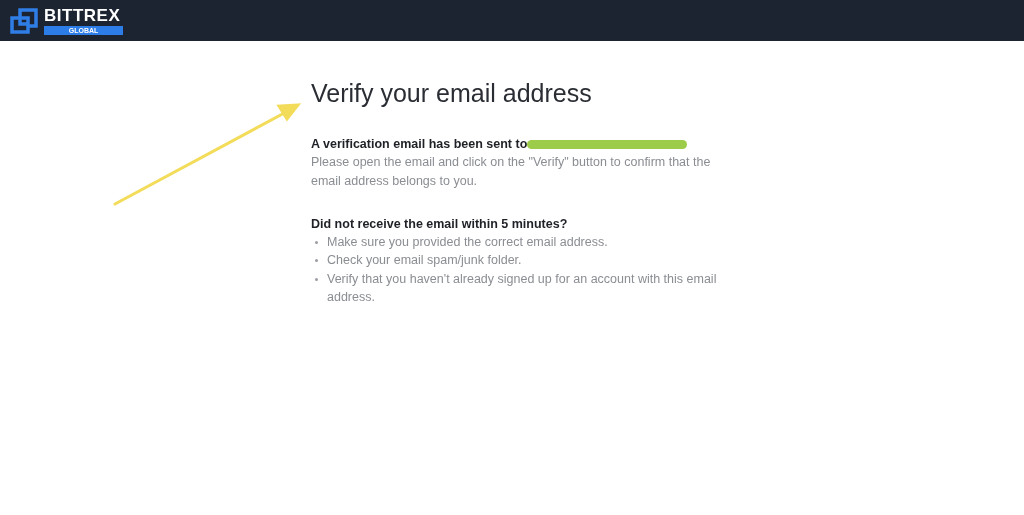 The height and width of the screenshot is (515, 1024). I want to click on tip-text: Make sure you provided the correct email address., so click(467, 243).